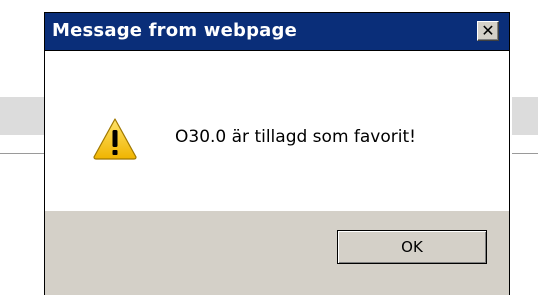 This screenshot has height=295, width=538. I want to click on warning-icon, so click(115, 139).